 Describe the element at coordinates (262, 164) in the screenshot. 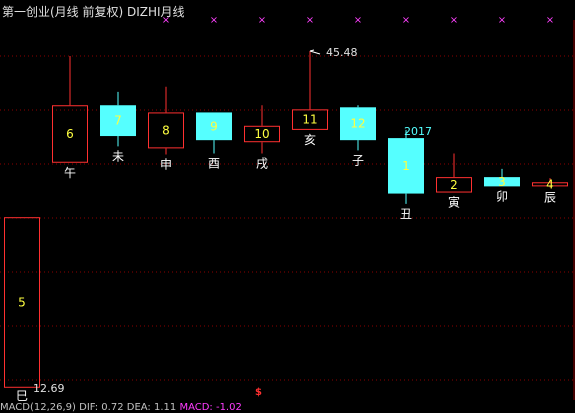

I see `candle-branch-label: 戌` at that location.